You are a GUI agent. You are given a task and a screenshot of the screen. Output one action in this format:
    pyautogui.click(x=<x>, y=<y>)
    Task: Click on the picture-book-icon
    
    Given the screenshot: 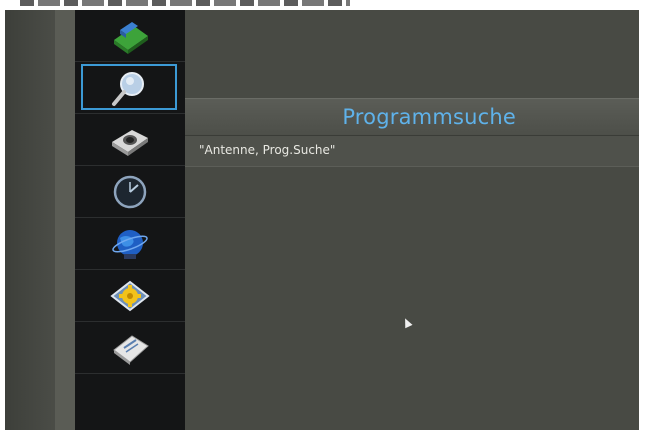 What is the action you would take?
    pyautogui.click(x=130, y=36)
    